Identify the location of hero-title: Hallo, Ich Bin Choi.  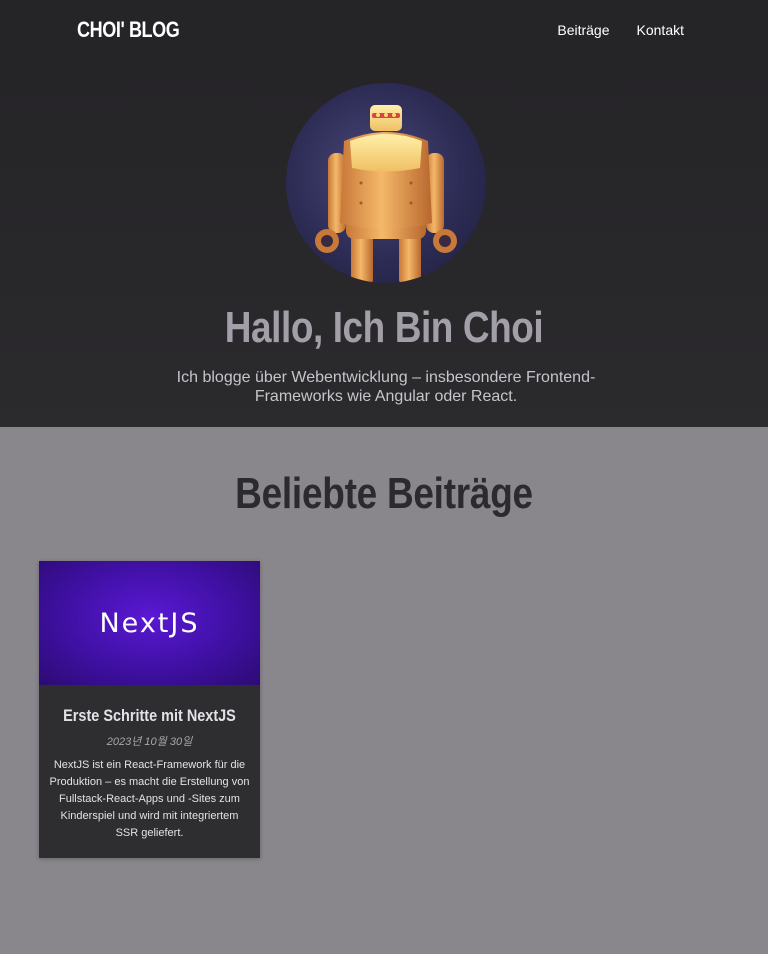
(384, 327).